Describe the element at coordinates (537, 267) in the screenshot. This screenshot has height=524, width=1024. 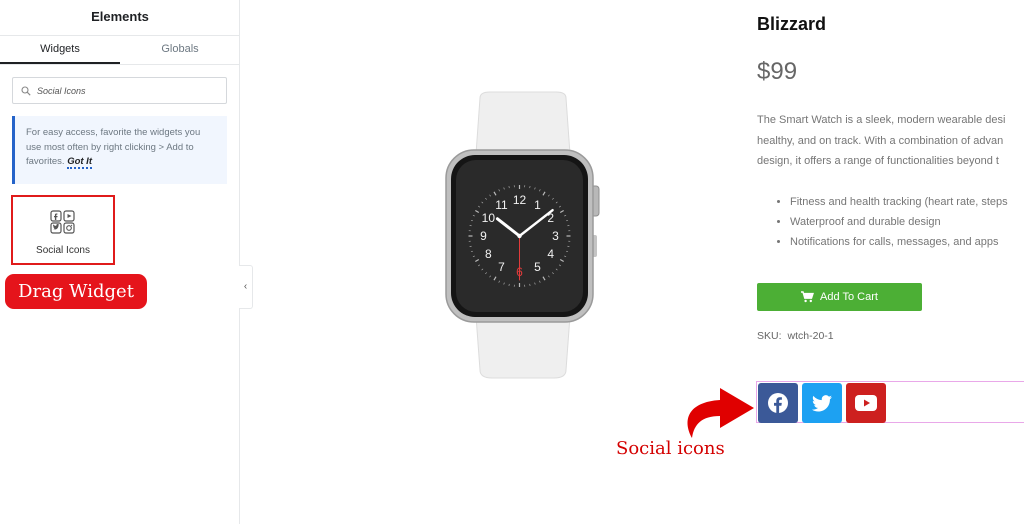
I see `dial-numeral: 5` at that location.